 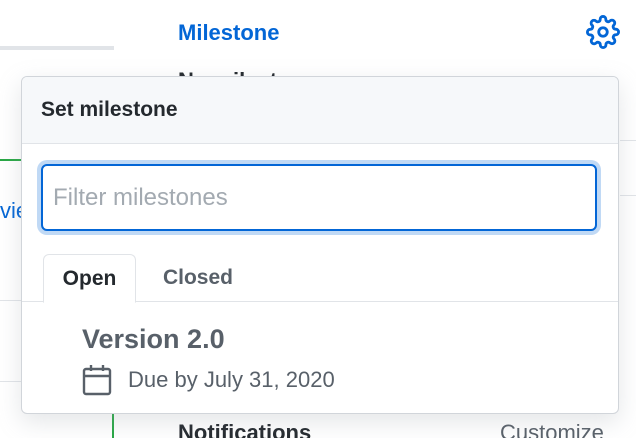 What do you see at coordinates (57, 48) in the screenshot?
I see `tab-underline` at bounding box center [57, 48].